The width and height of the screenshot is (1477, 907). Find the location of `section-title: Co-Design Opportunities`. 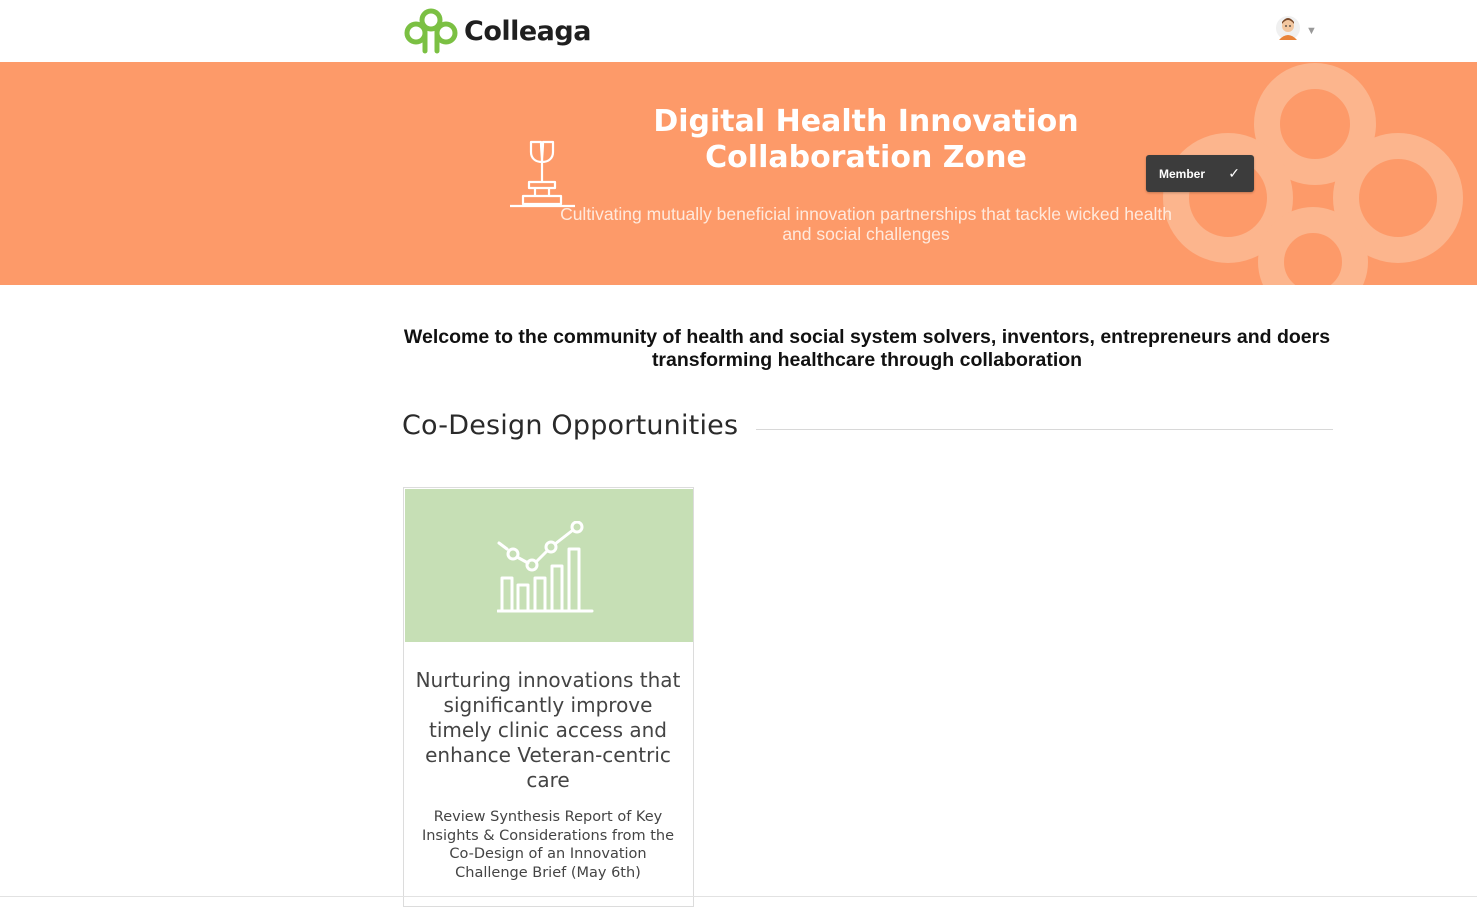

section-title: Co-Design Opportunities is located at coordinates (570, 425).